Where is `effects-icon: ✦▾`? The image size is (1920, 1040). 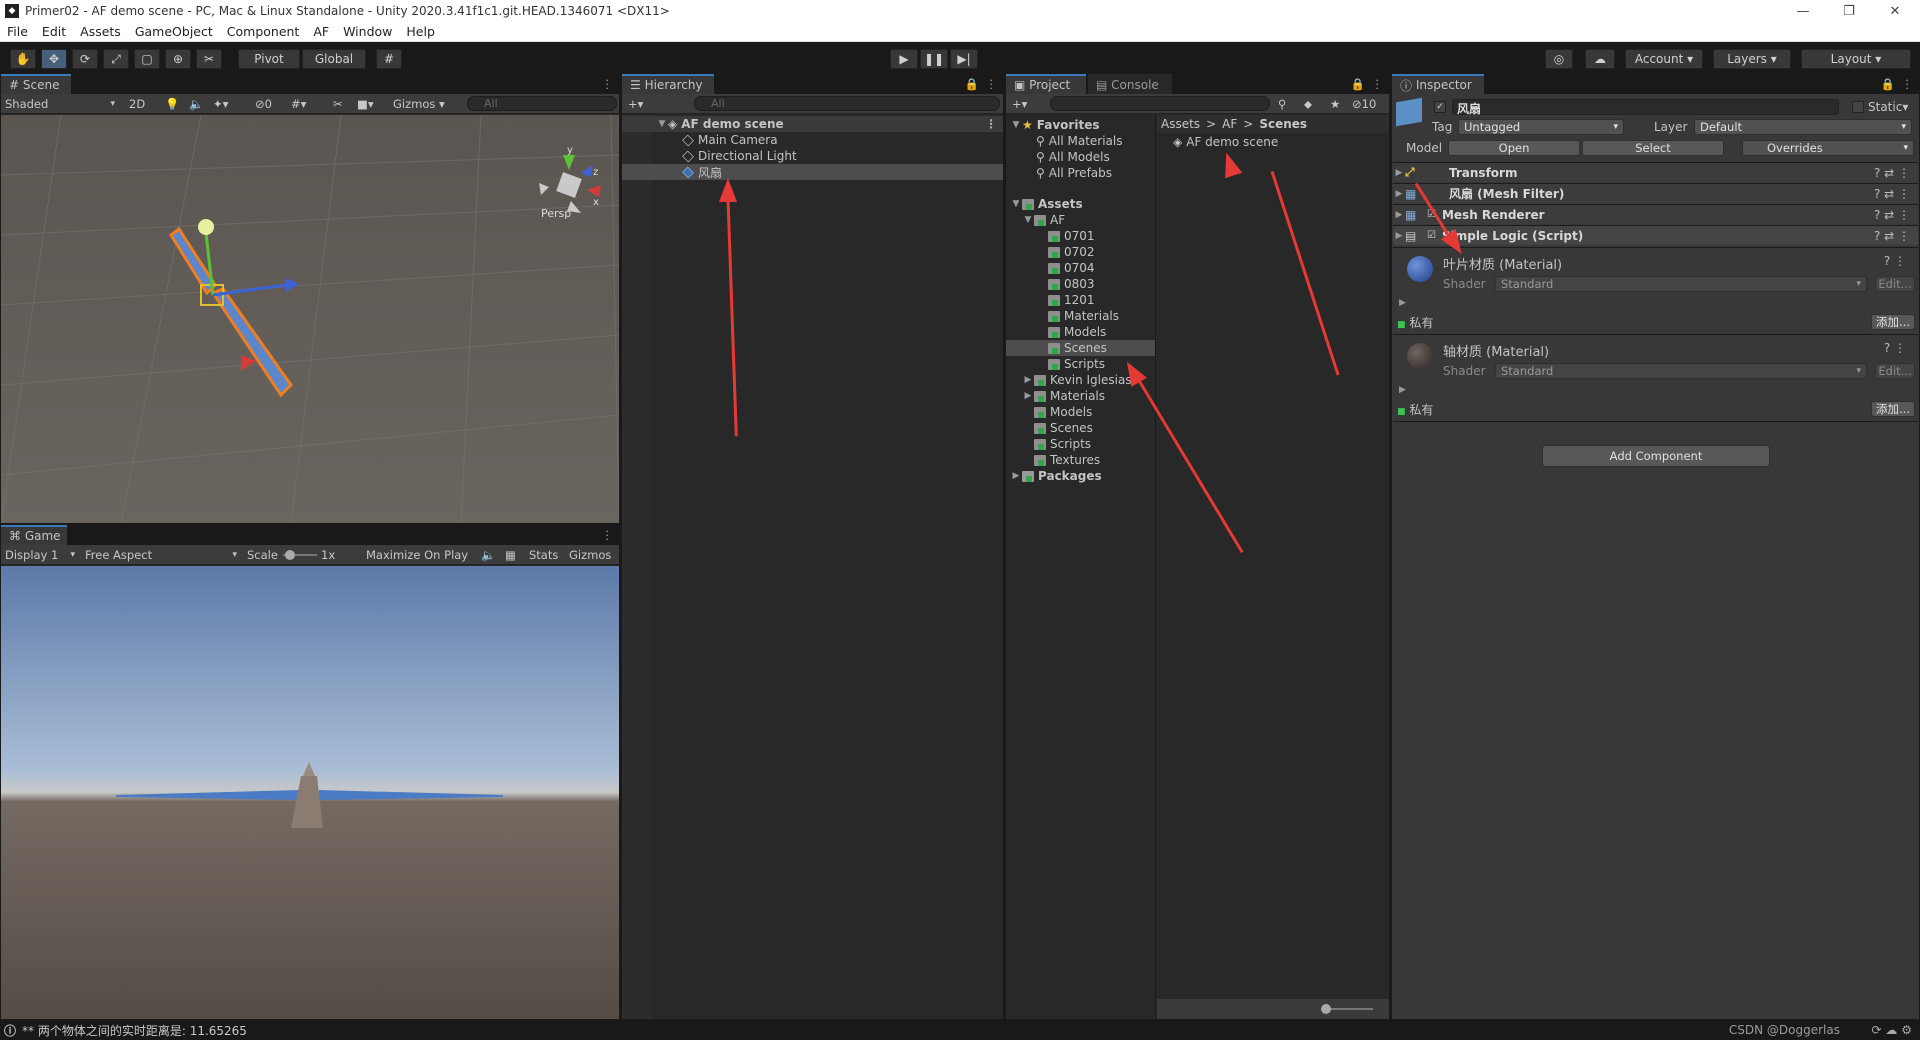
effects-icon: ✦▾ is located at coordinates (220, 104).